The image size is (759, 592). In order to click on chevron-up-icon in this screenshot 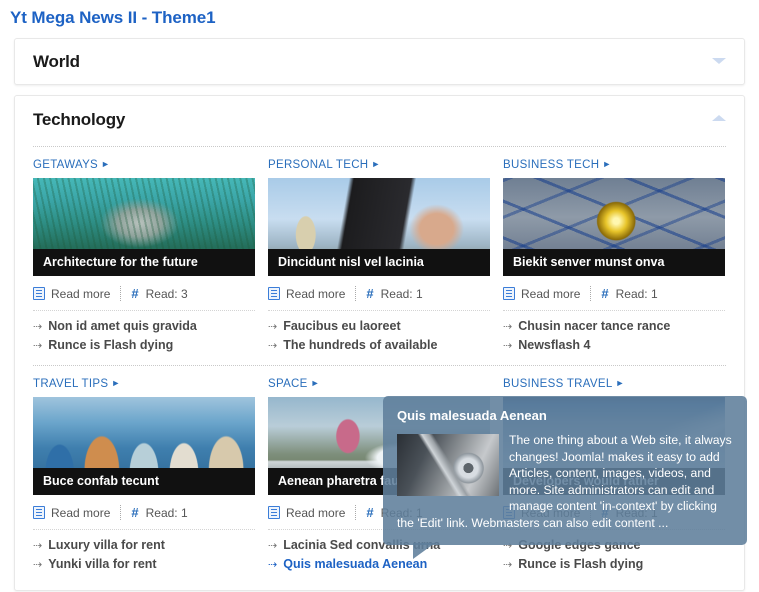, I will do `click(719, 118)`.